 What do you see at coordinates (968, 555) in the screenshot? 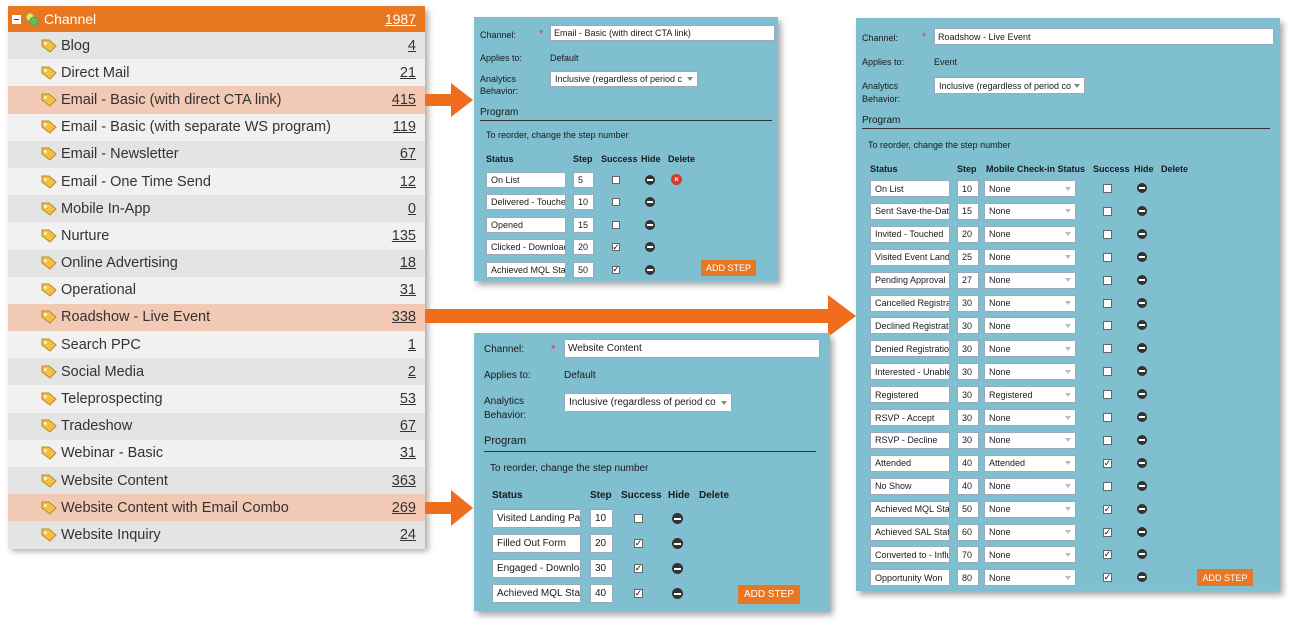
I see `step-number-field: 70` at bounding box center [968, 555].